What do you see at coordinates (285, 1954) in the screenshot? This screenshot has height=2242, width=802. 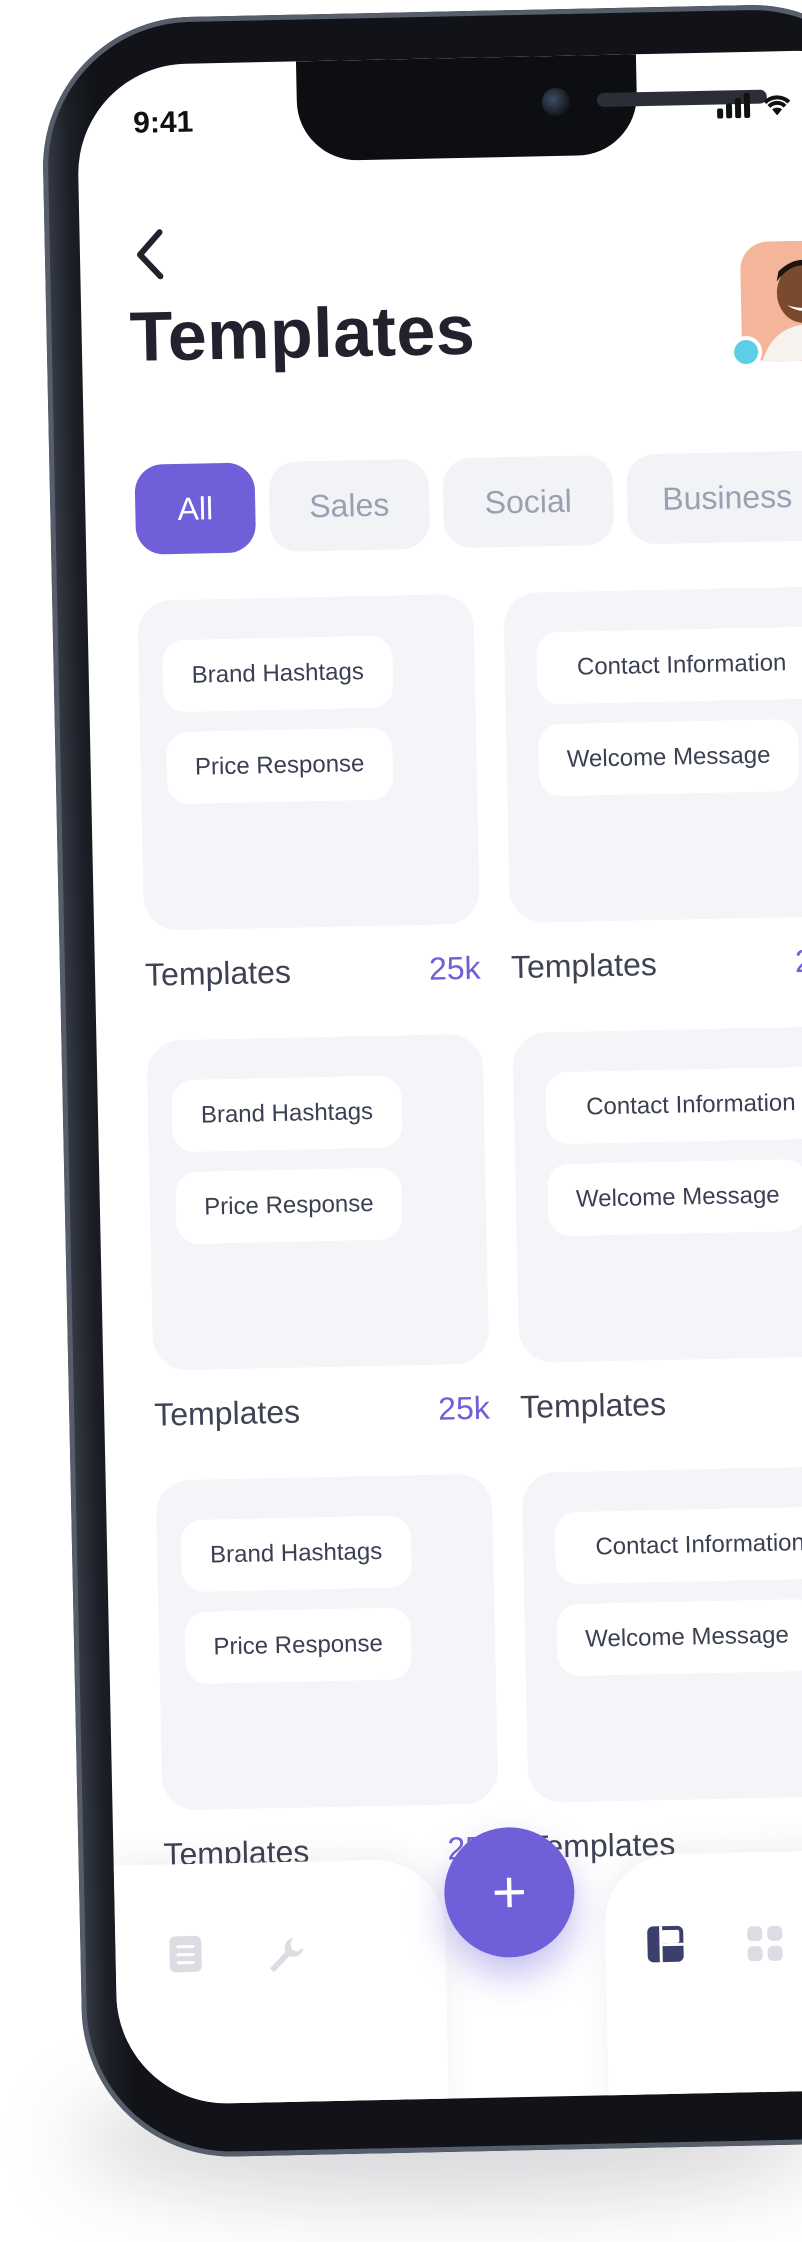 I see `wrench-icon` at bounding box center [285, 1954].